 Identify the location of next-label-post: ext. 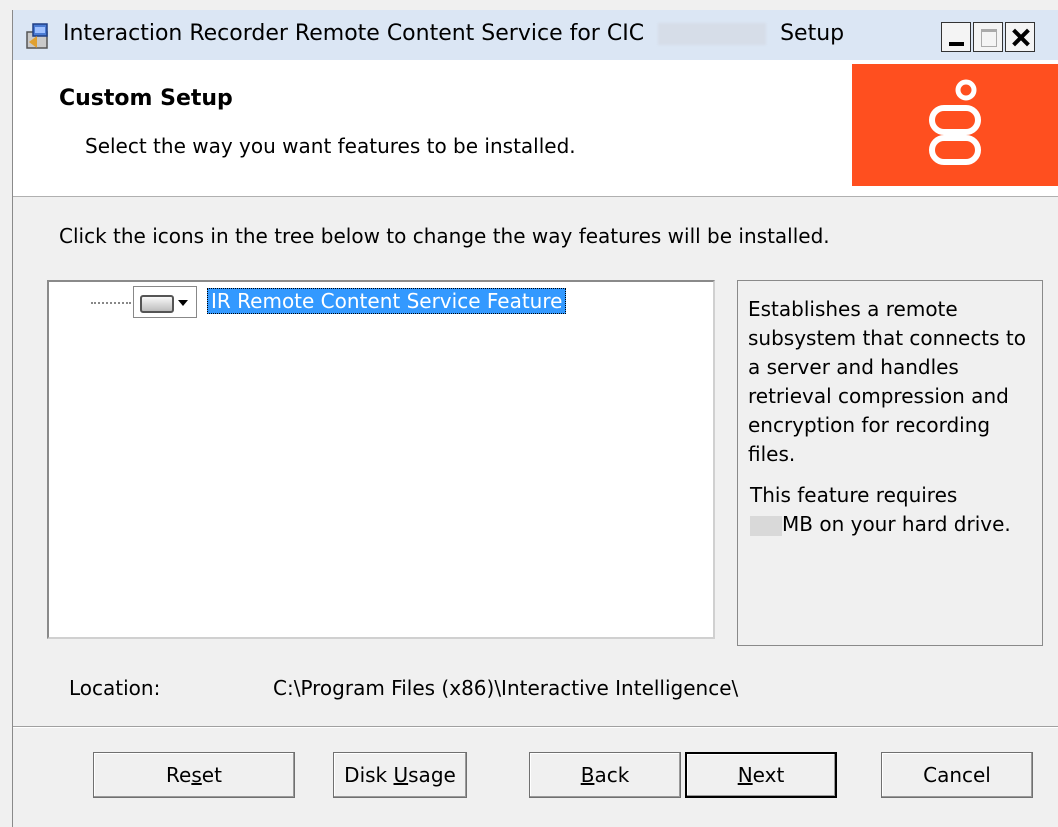
(768, 775).